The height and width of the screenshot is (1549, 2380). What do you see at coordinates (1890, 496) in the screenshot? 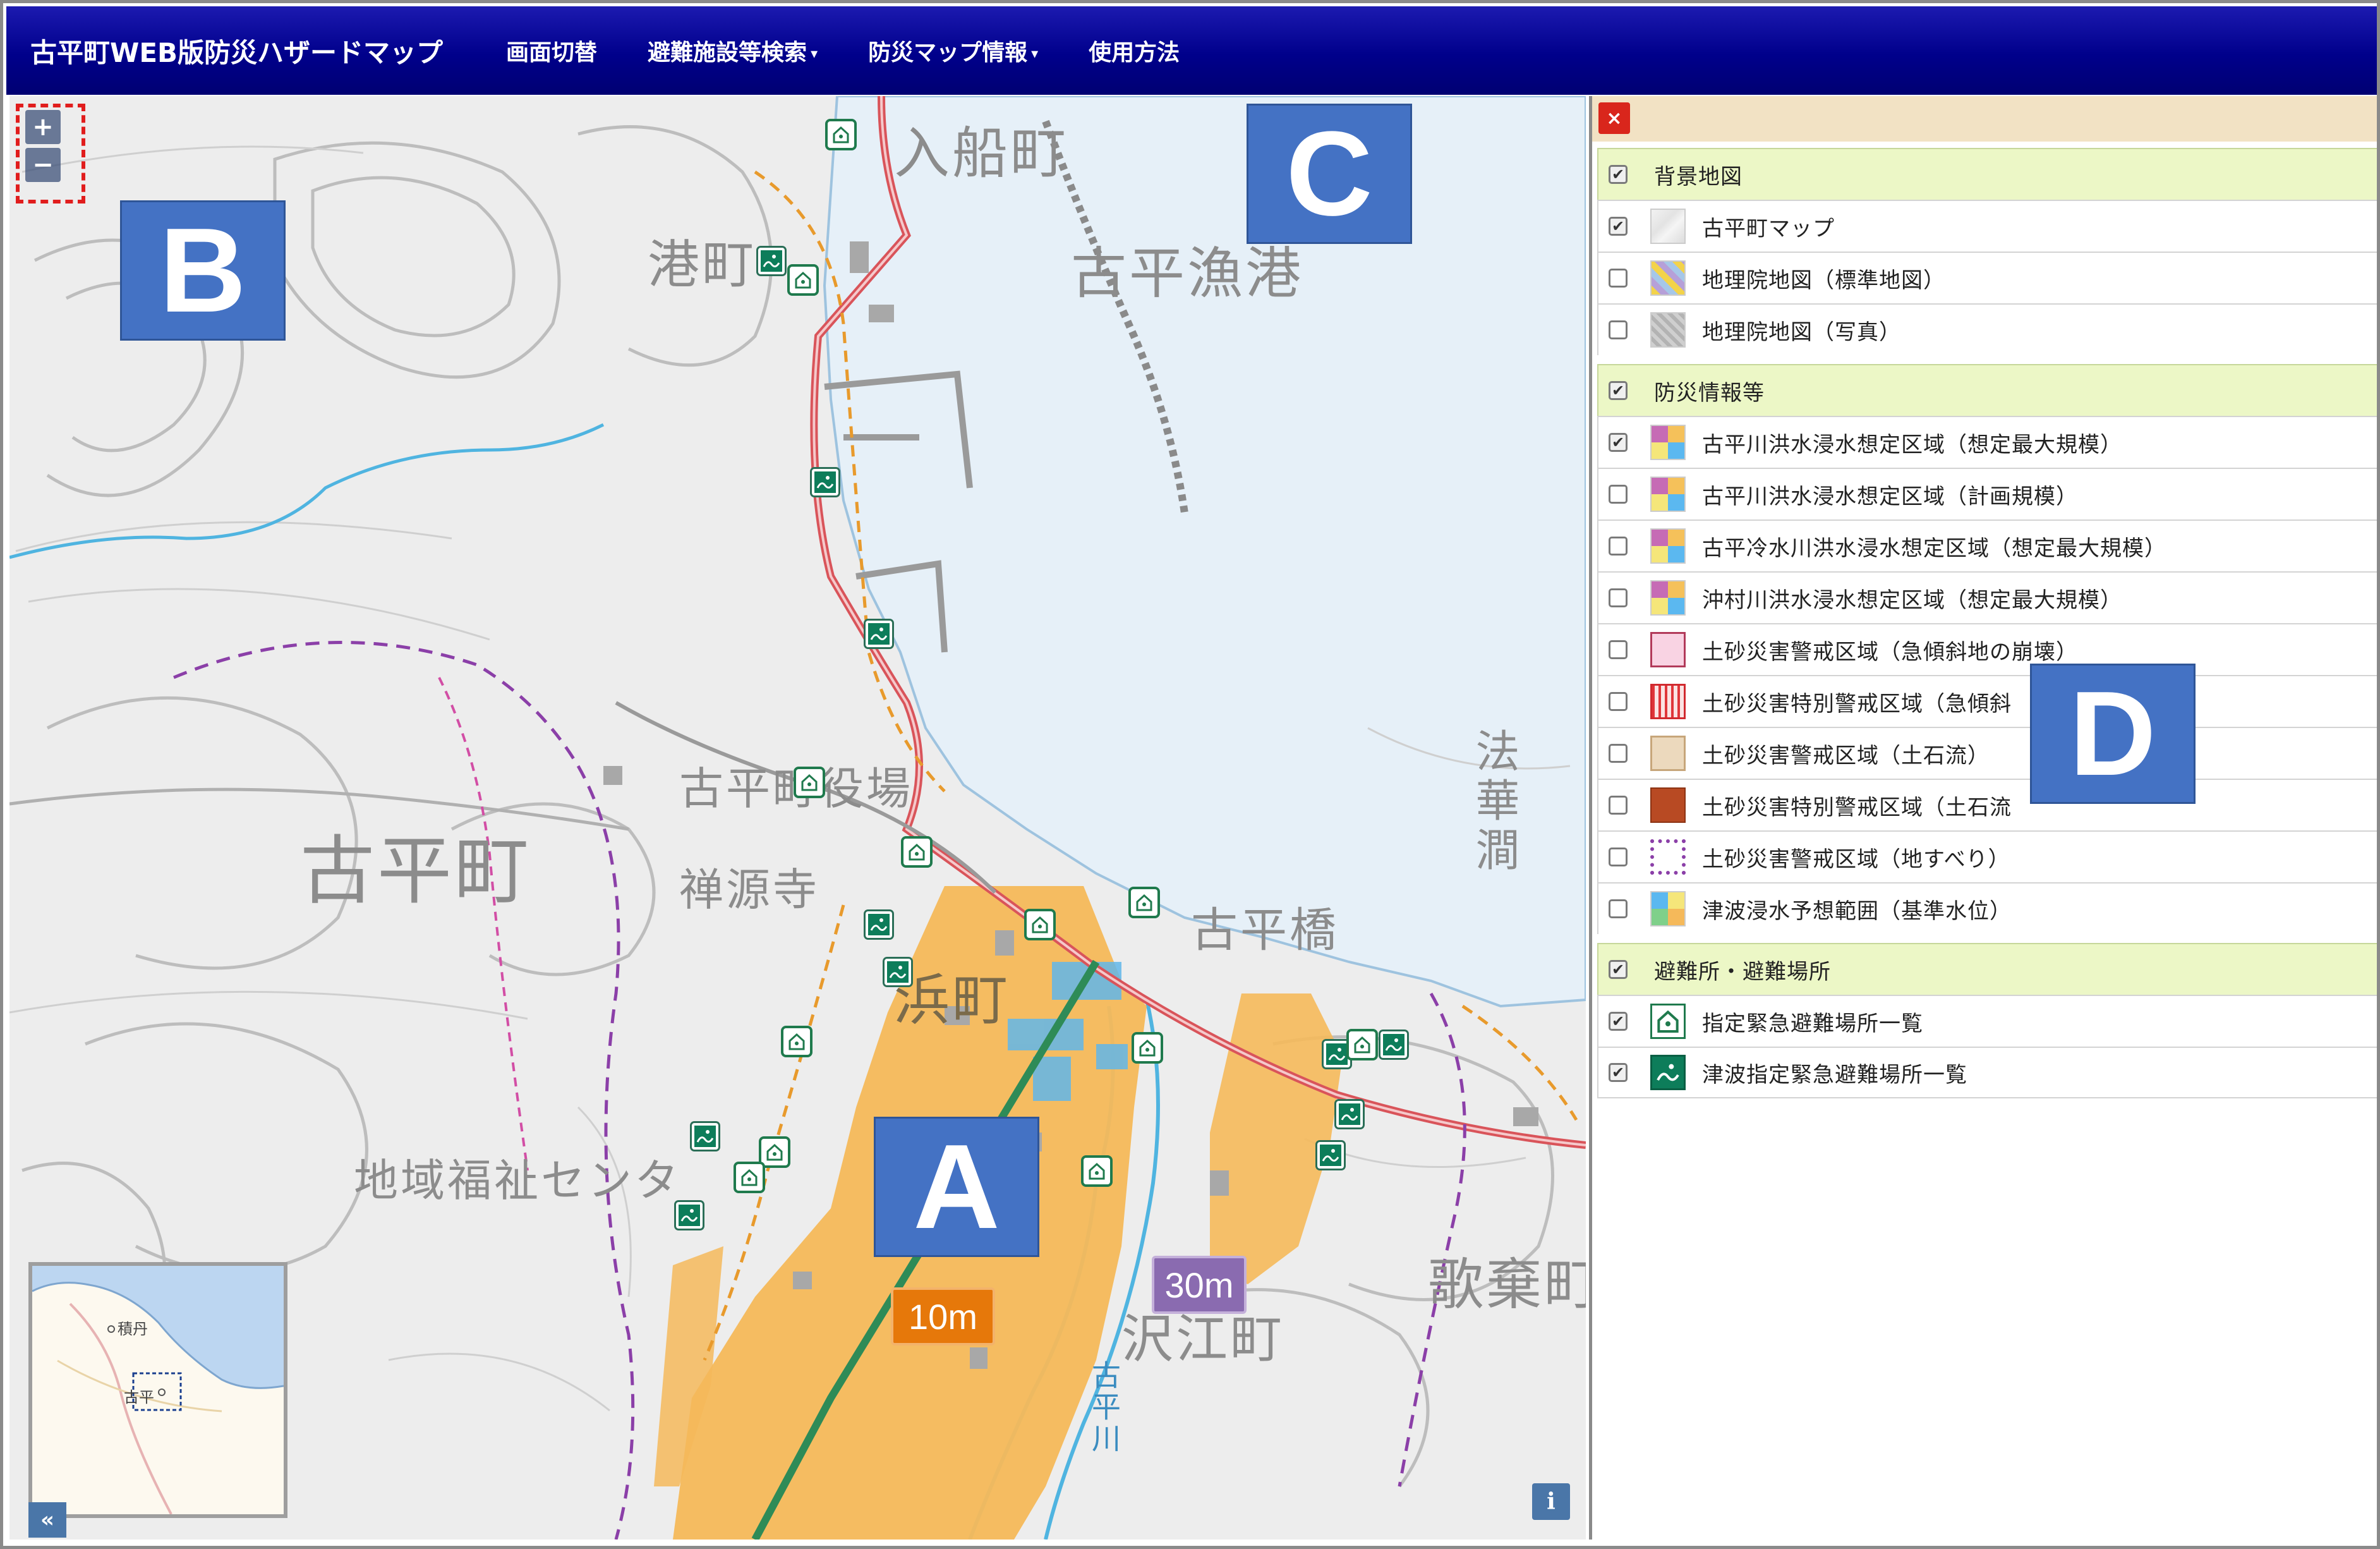
I see `layer-label: 古平川洪水浸水想定区域（計画規模）` at bounding box center [1890, 496].